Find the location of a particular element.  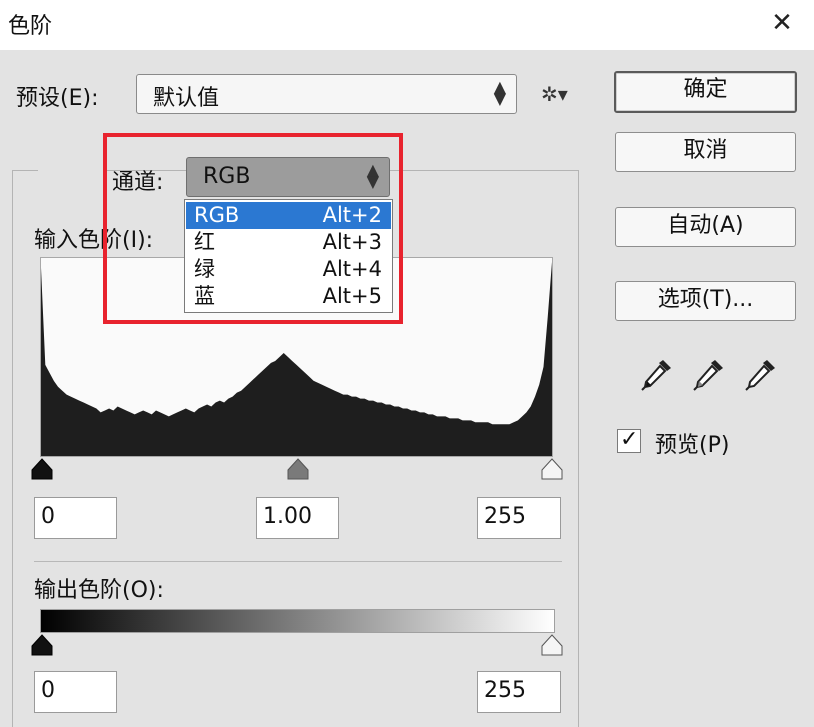

input-white-field: 255 is located at coordinates (519, 518).